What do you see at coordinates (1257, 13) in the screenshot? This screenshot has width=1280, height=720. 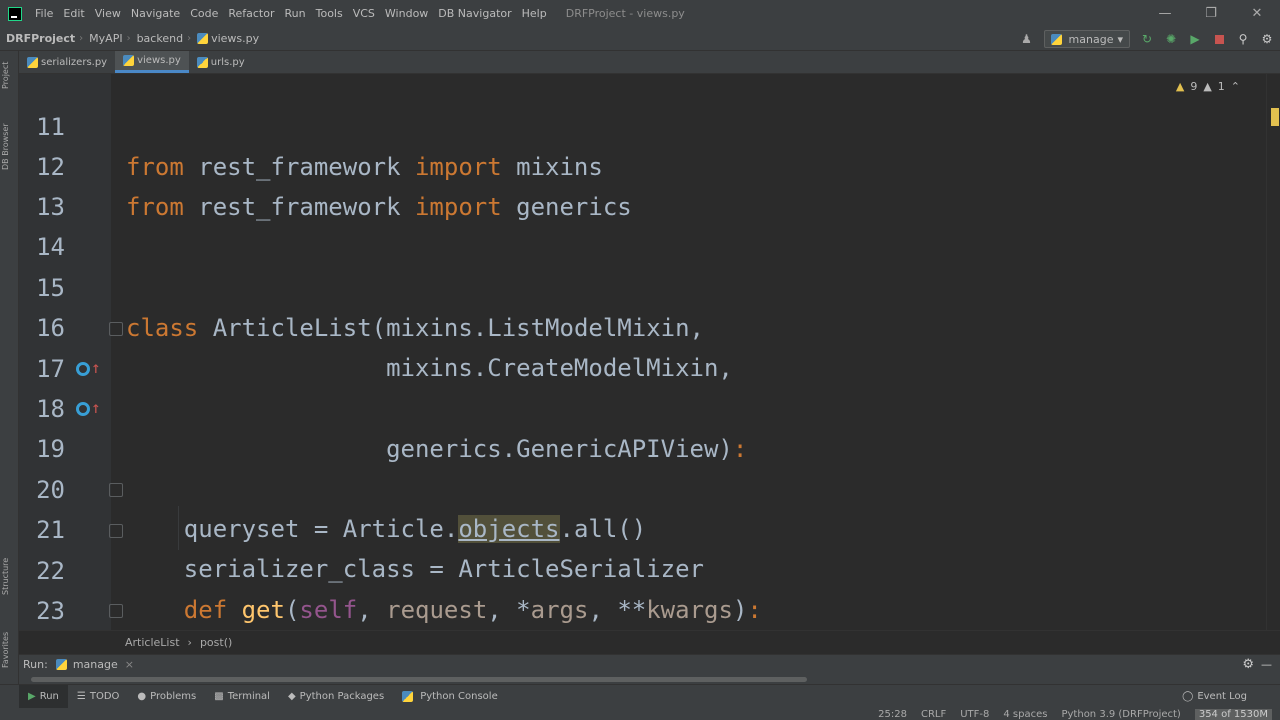 I see `close-icon: ✕` at bounding box center [1257, 13].